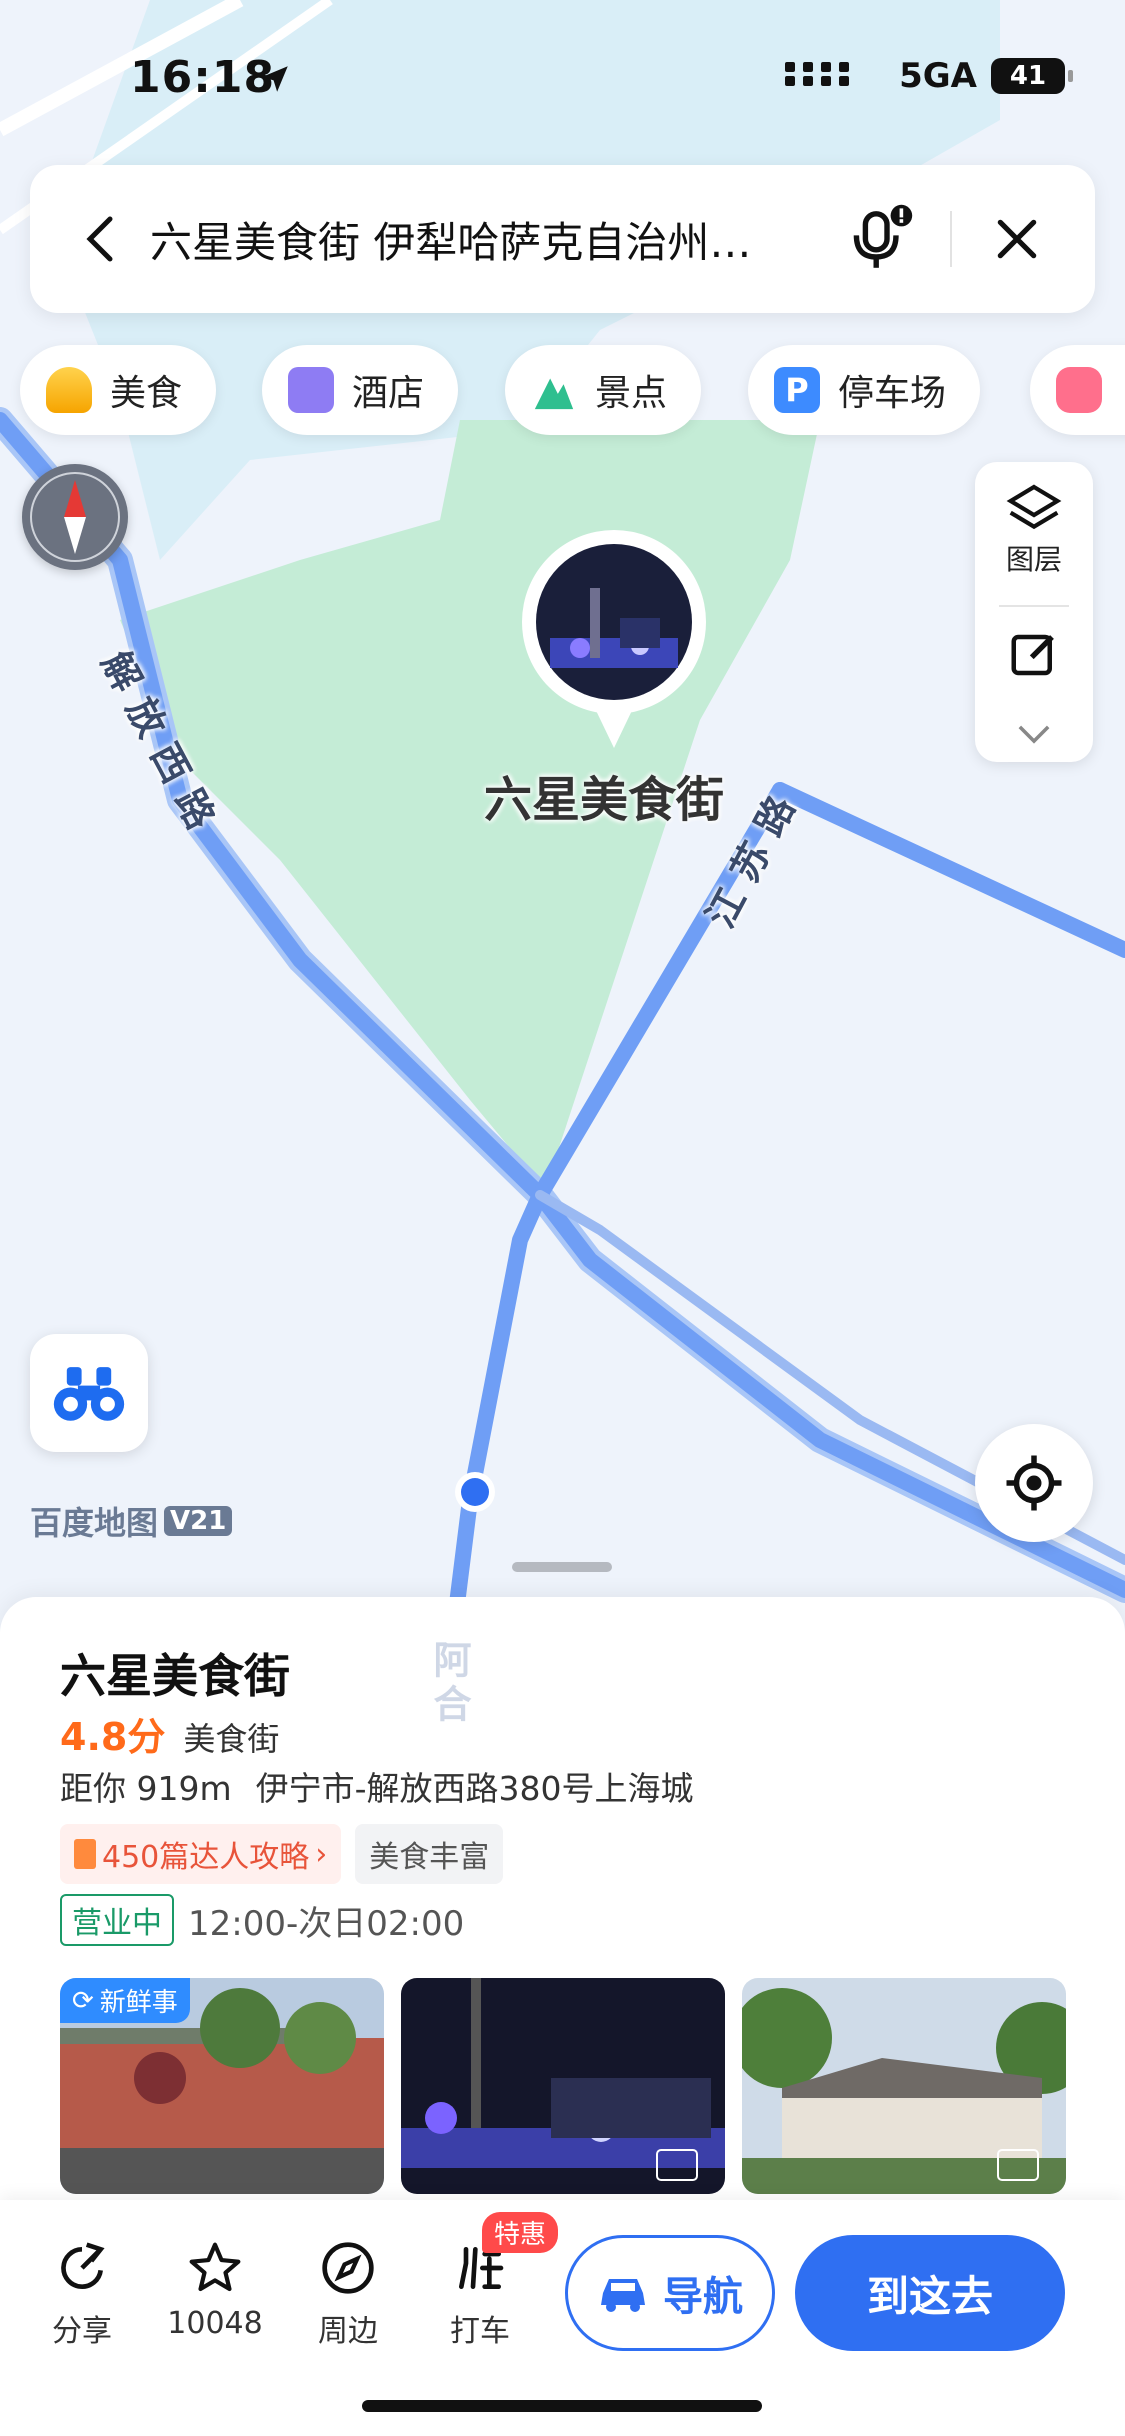  What do you see at coordinates (480, 2331) in the screenshot?
I see `taxi-label: 打车` at bounding box center [480, 2331].